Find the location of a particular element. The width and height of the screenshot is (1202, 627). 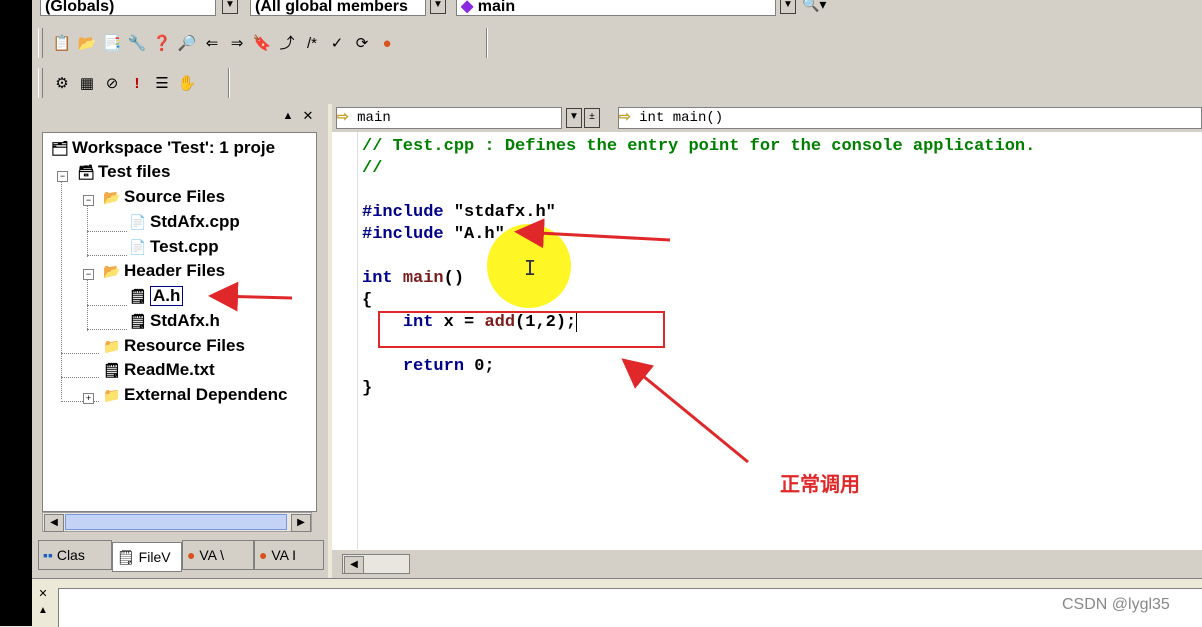

arrow-to-include is located at coordinates (592, 233).